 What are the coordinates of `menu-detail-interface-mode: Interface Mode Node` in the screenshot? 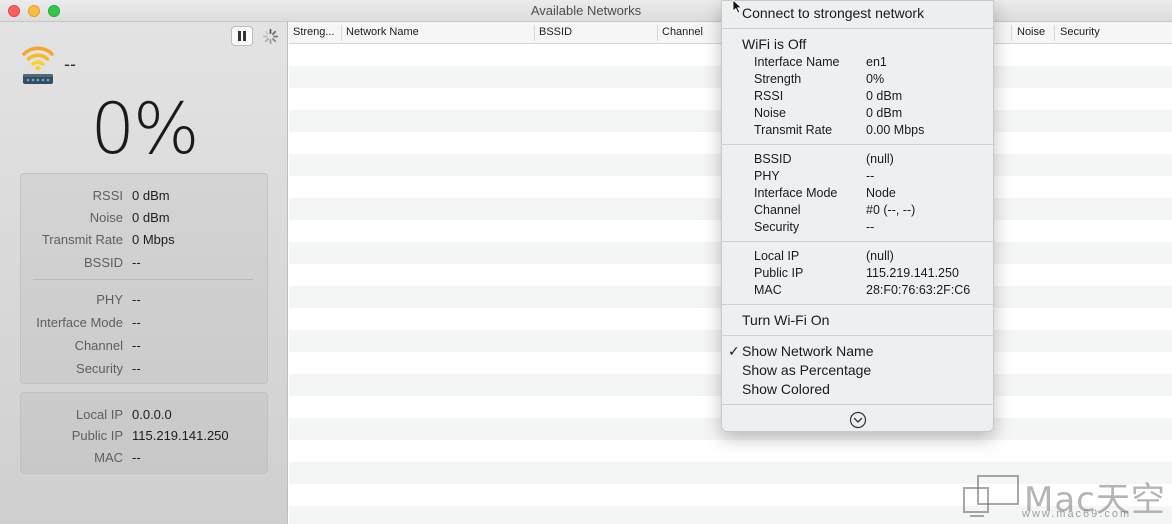 It's located at (858, 194).